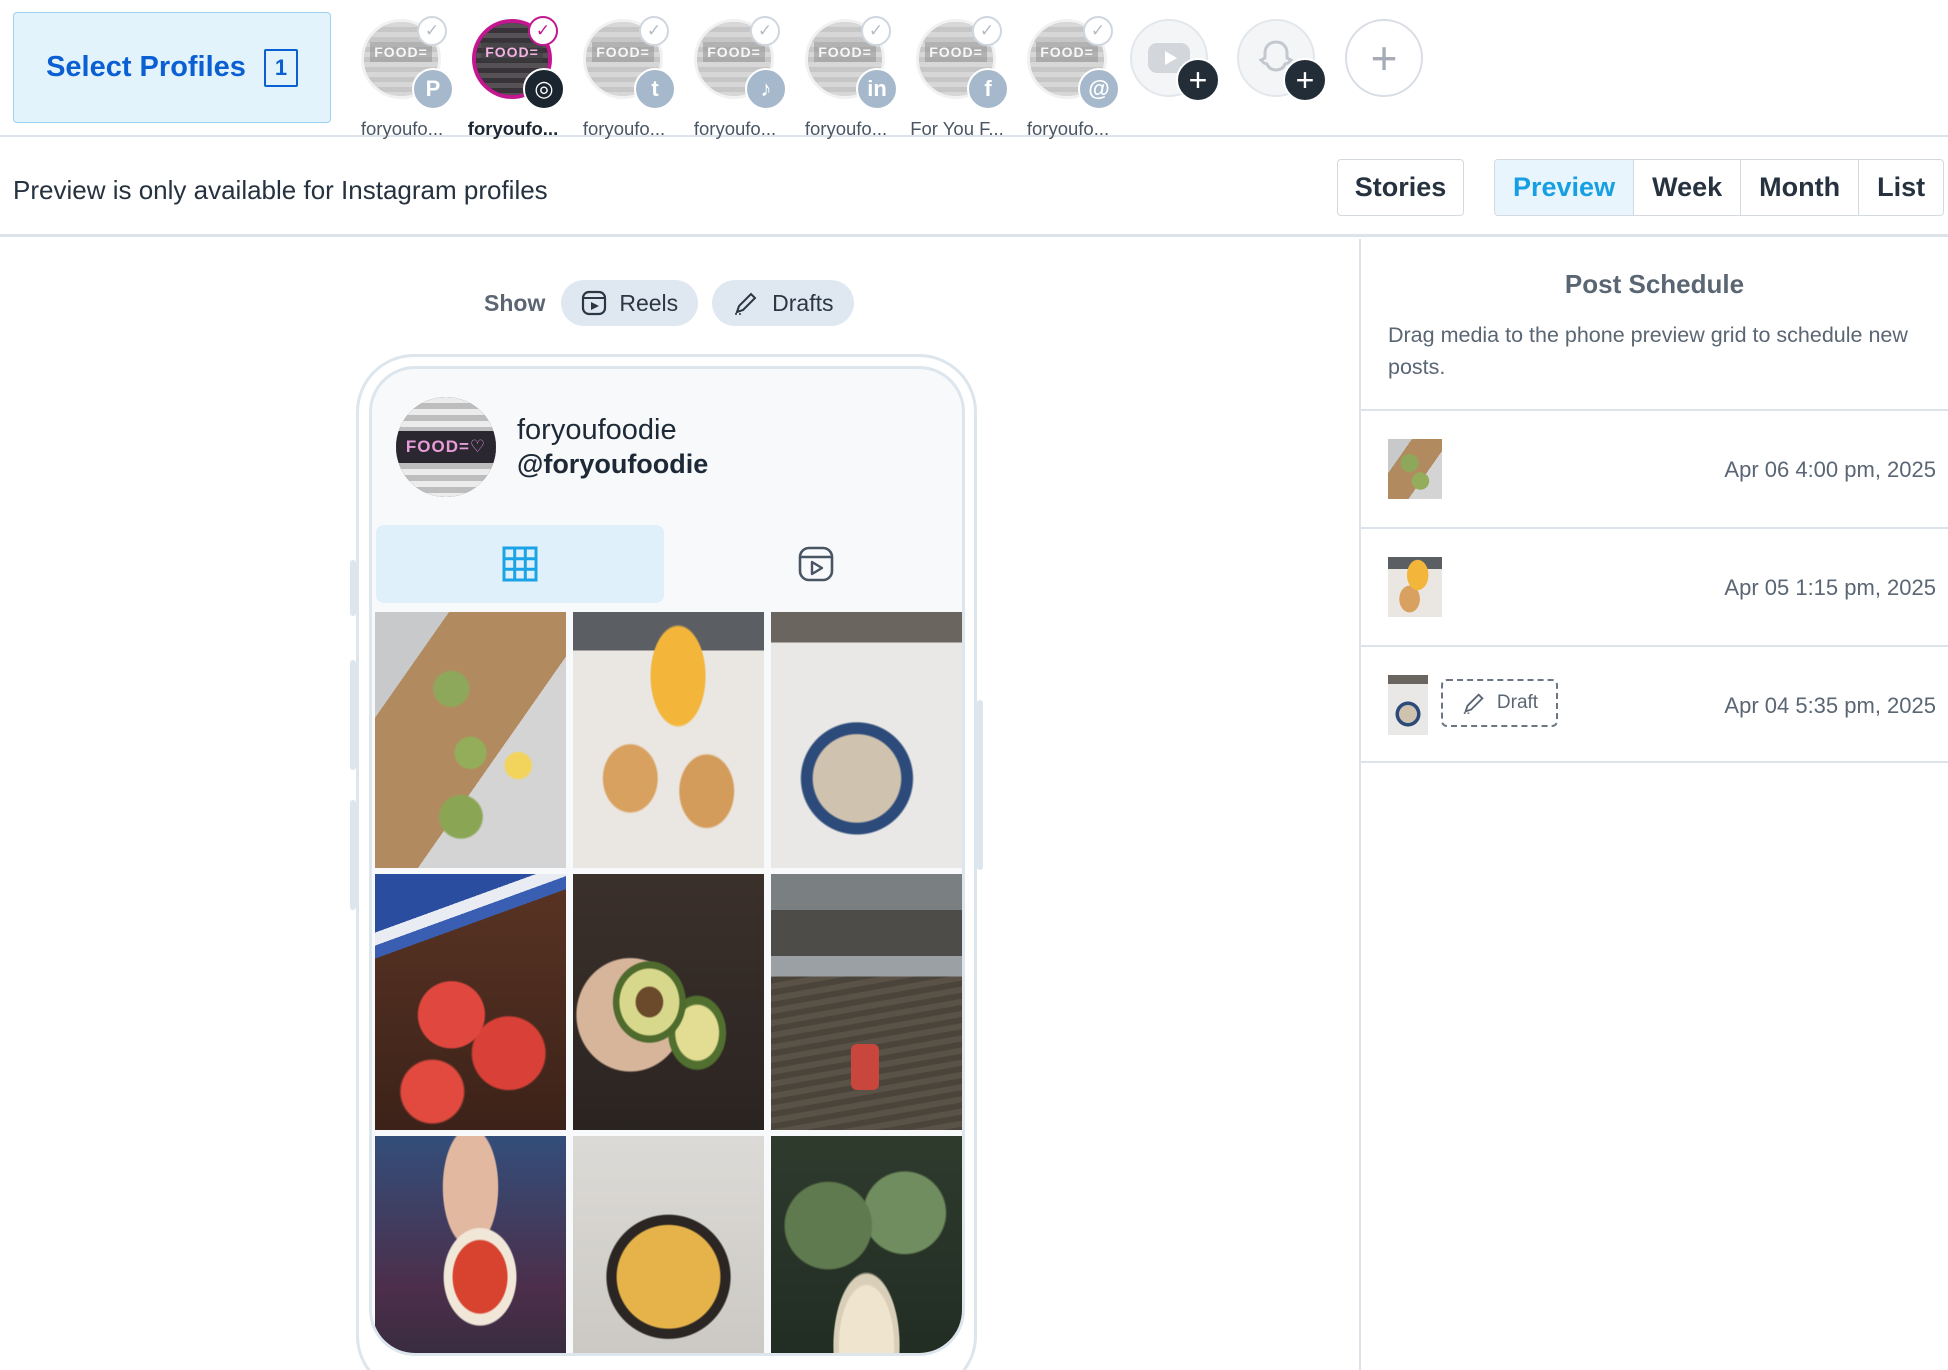  I want to click on select-profiles-button: Select Profiles 1, so click(172, 67).